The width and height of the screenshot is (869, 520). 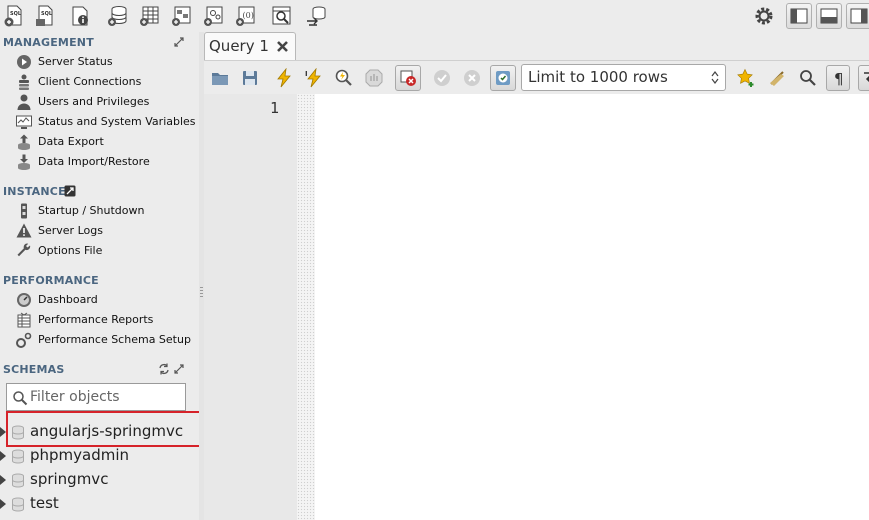 What do you see at coordinates (70, 230) in the screenshot?
I see `nav-label: Server Logs` at bounding box center [70, 230].